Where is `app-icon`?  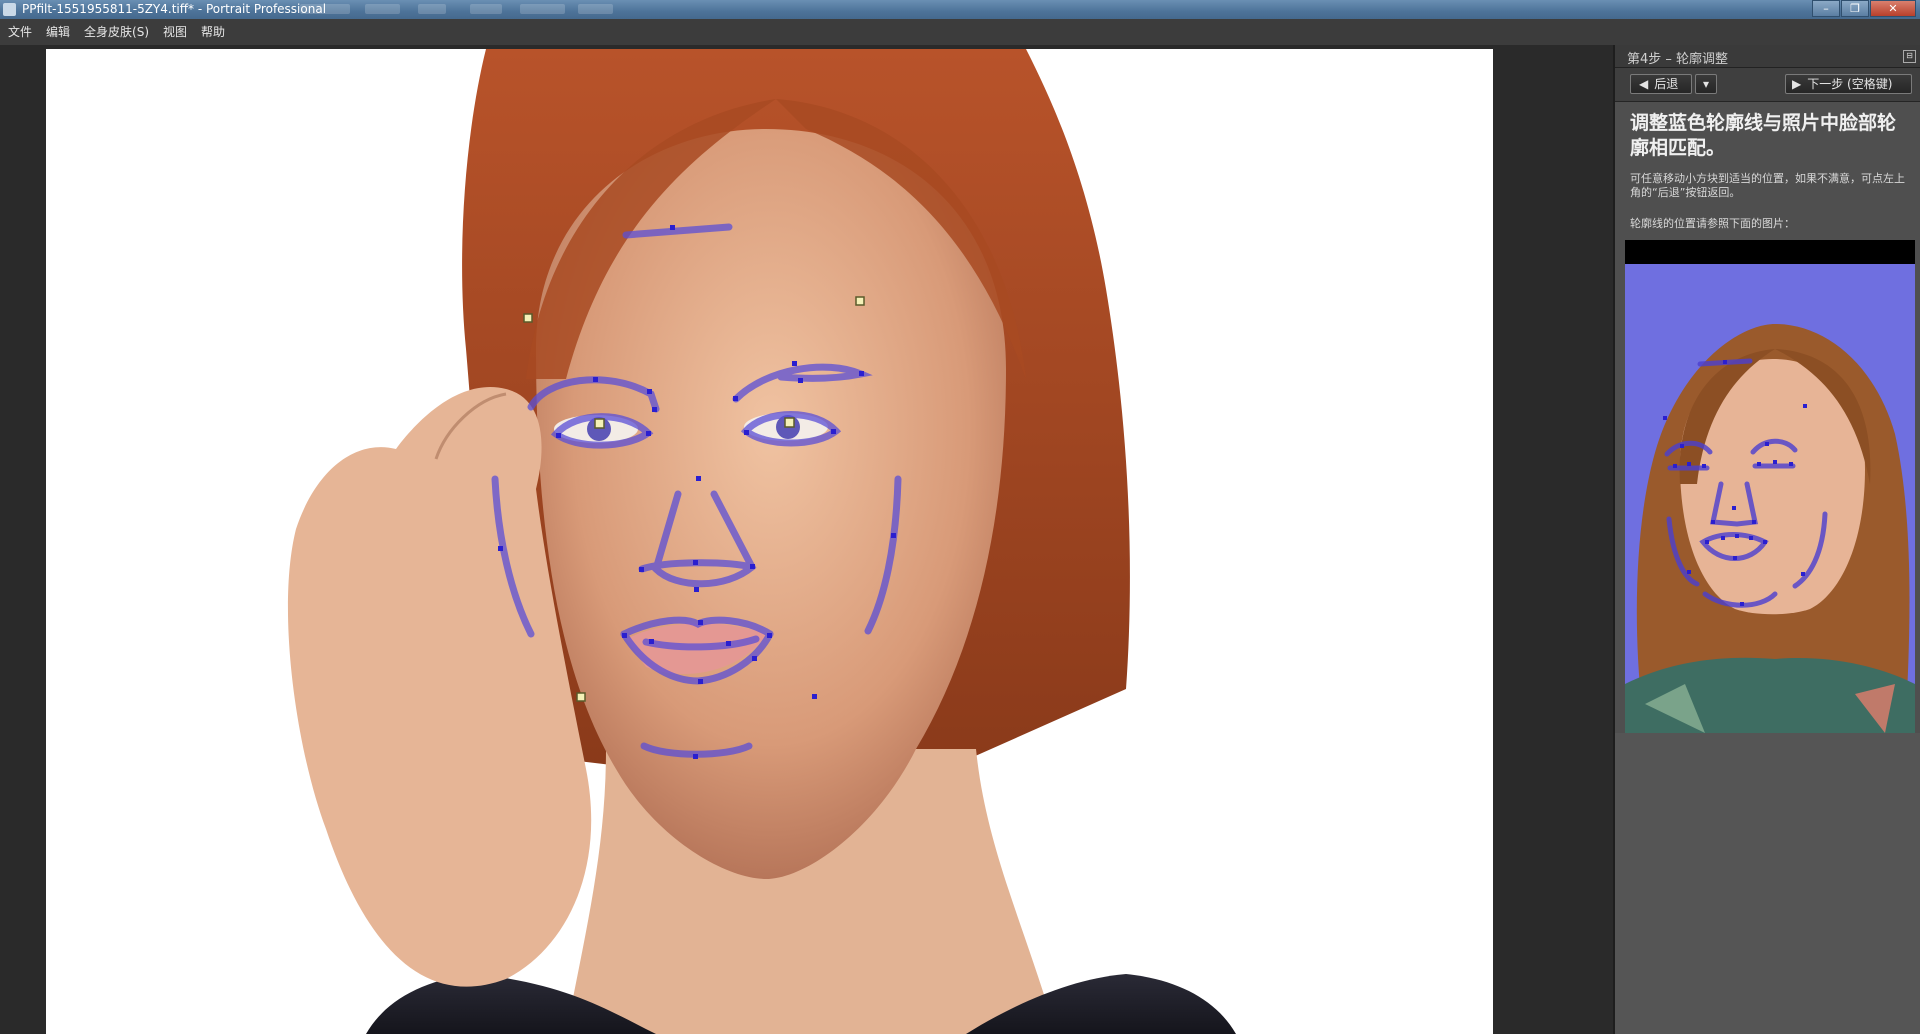 app-icon is located at coordinates (9, 9).